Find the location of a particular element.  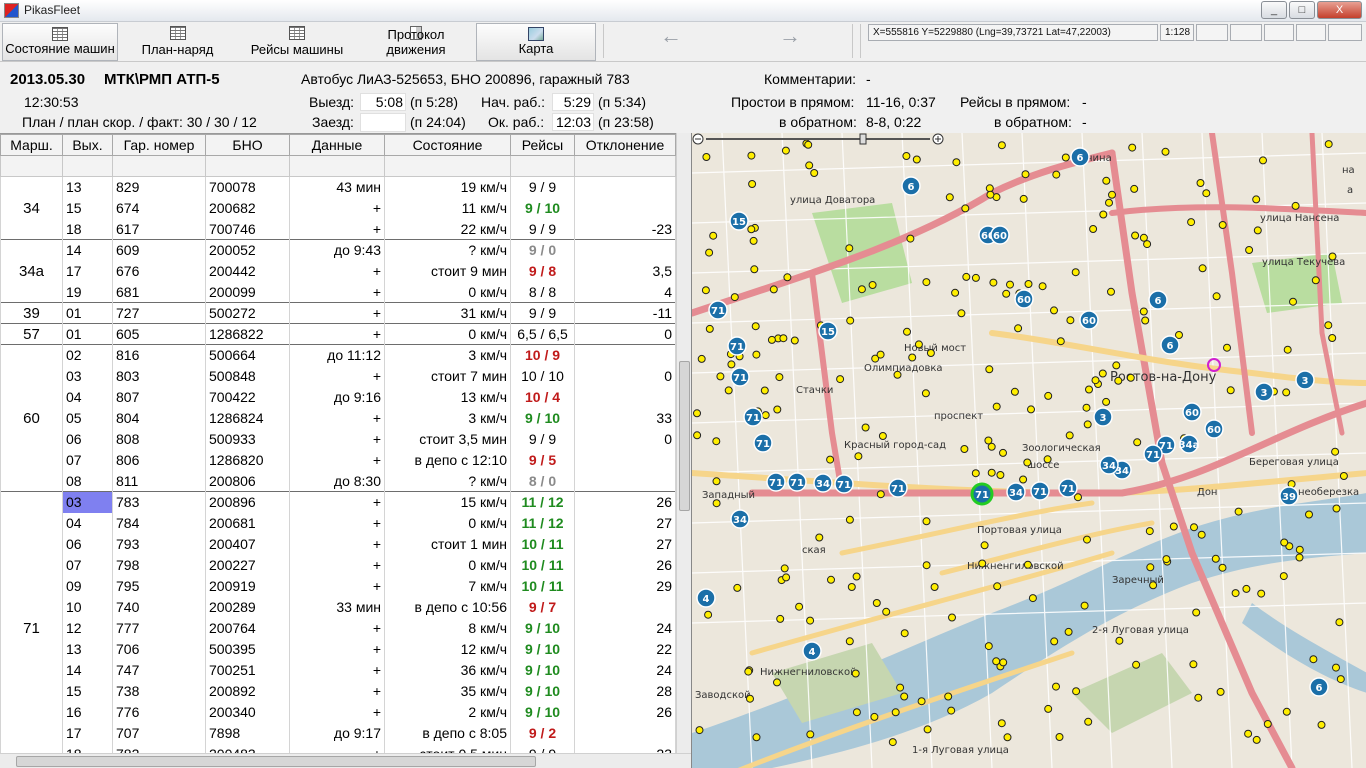

exit-cell: 07 is located at coordinates (87, 565).